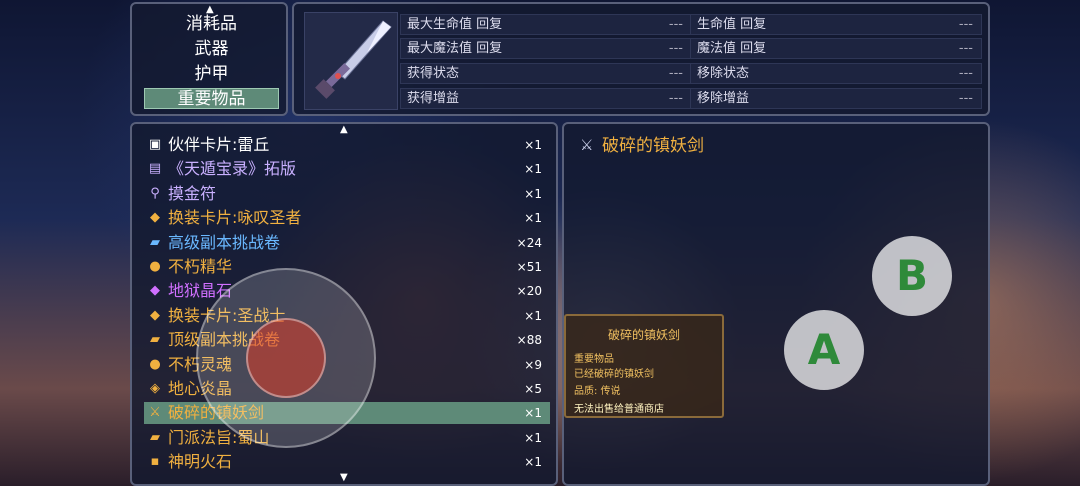 Image resolution: width=1080 pixels, height=486 pixels. I want to click on stat-max-mp-recover: 最大魔法值 回复 ---, so click(546, 48).